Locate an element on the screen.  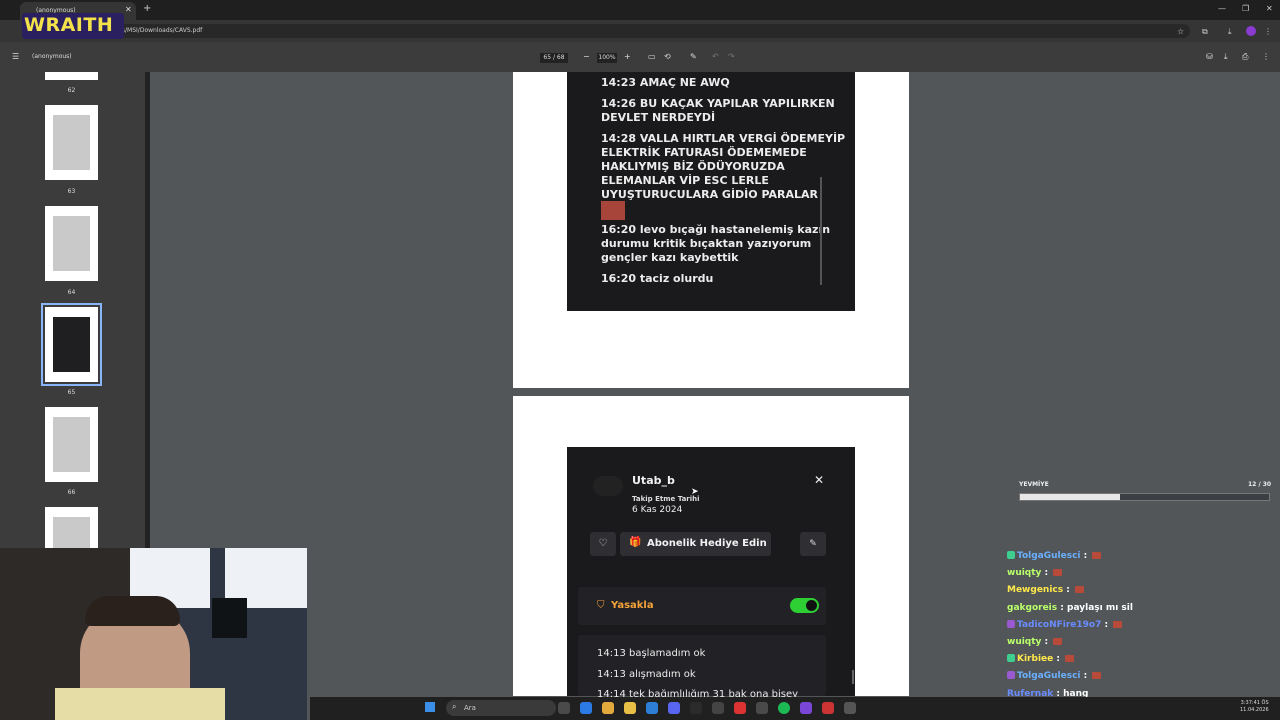
zoom-out-icon: − is located at coordinates (586, 57).